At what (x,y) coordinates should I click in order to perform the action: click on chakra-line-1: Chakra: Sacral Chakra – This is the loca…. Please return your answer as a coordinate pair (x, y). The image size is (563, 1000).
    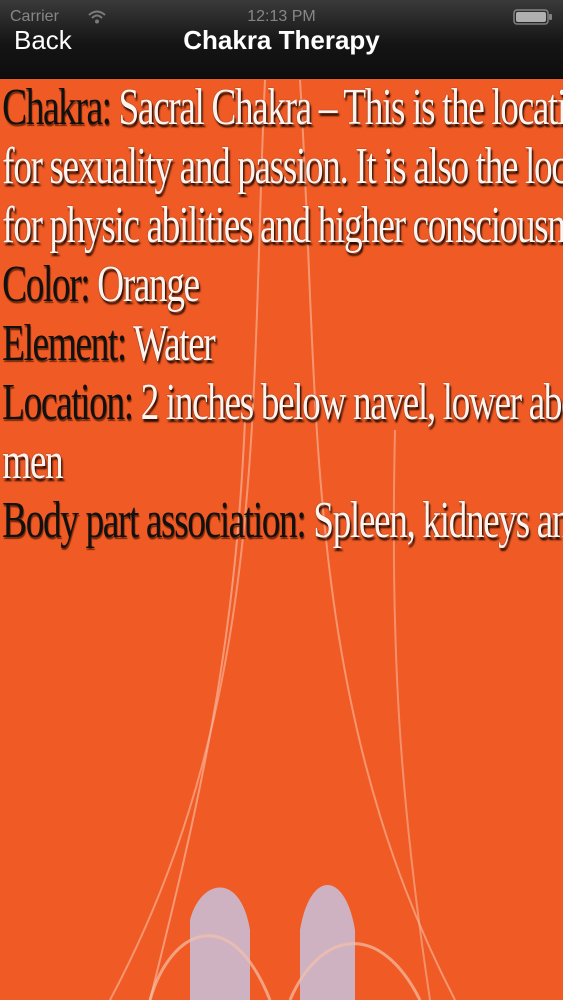
    Looking at the image, I should click on (281, 107).